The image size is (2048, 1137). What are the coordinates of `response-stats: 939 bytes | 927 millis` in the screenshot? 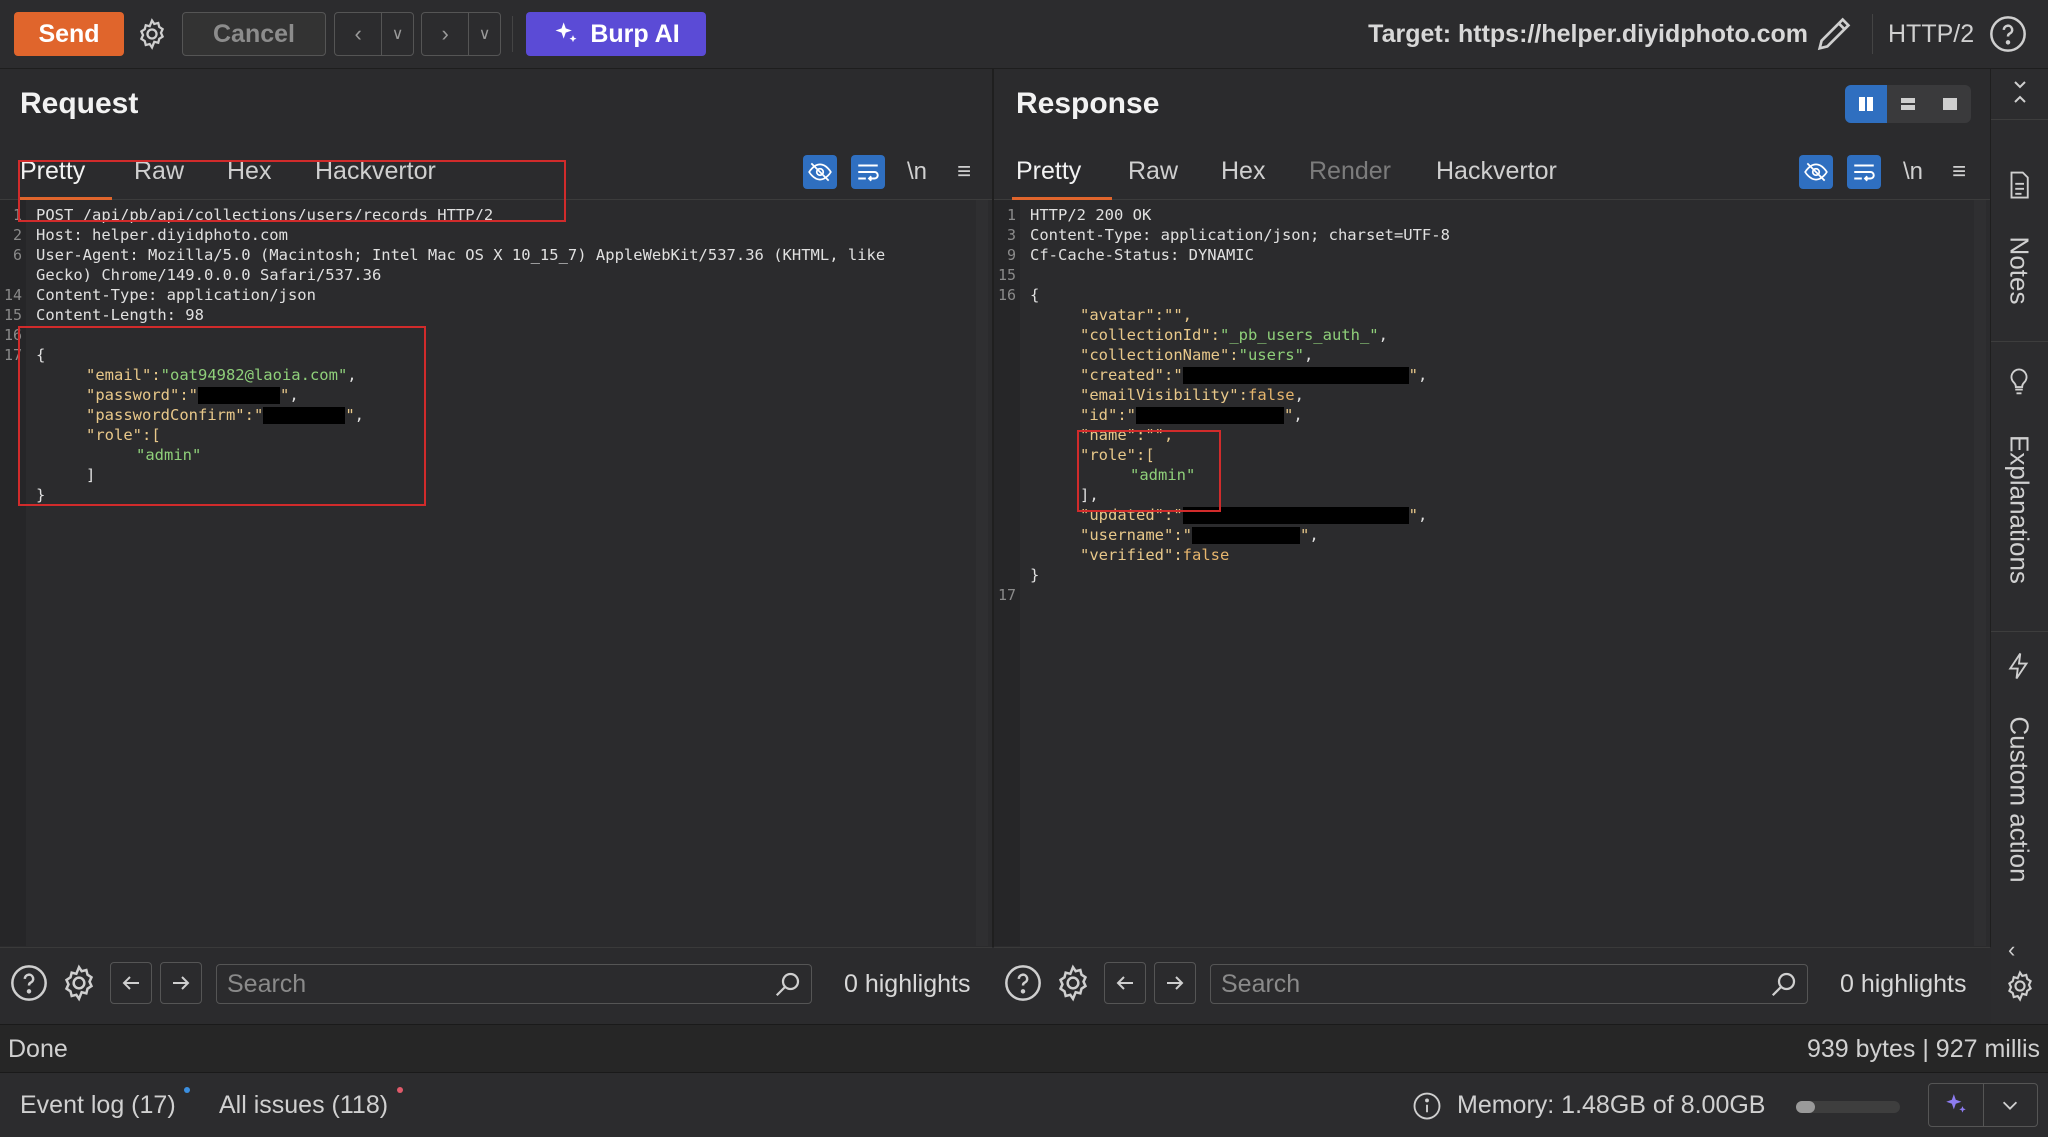 It's located at (1923, 1049).